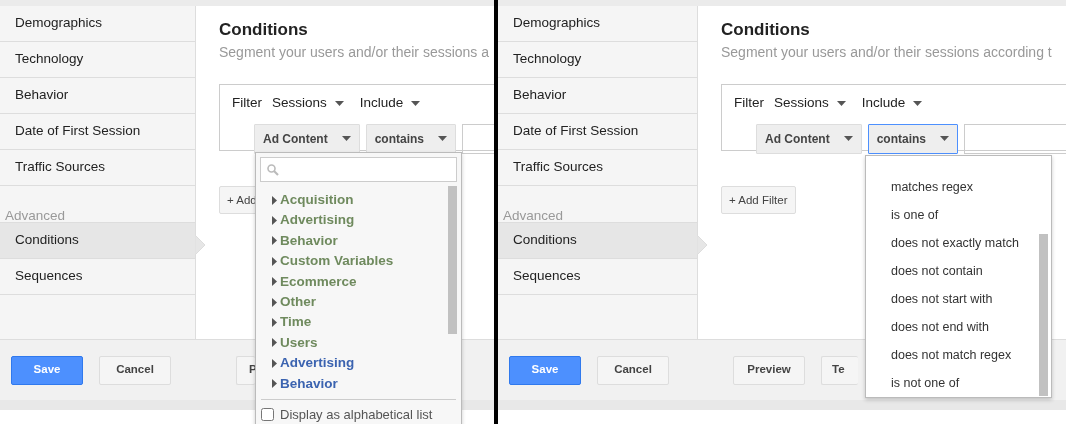 This screenshot has width=1066, height=424. I want to click on alphabetical-checkbox, so click(267, 415).